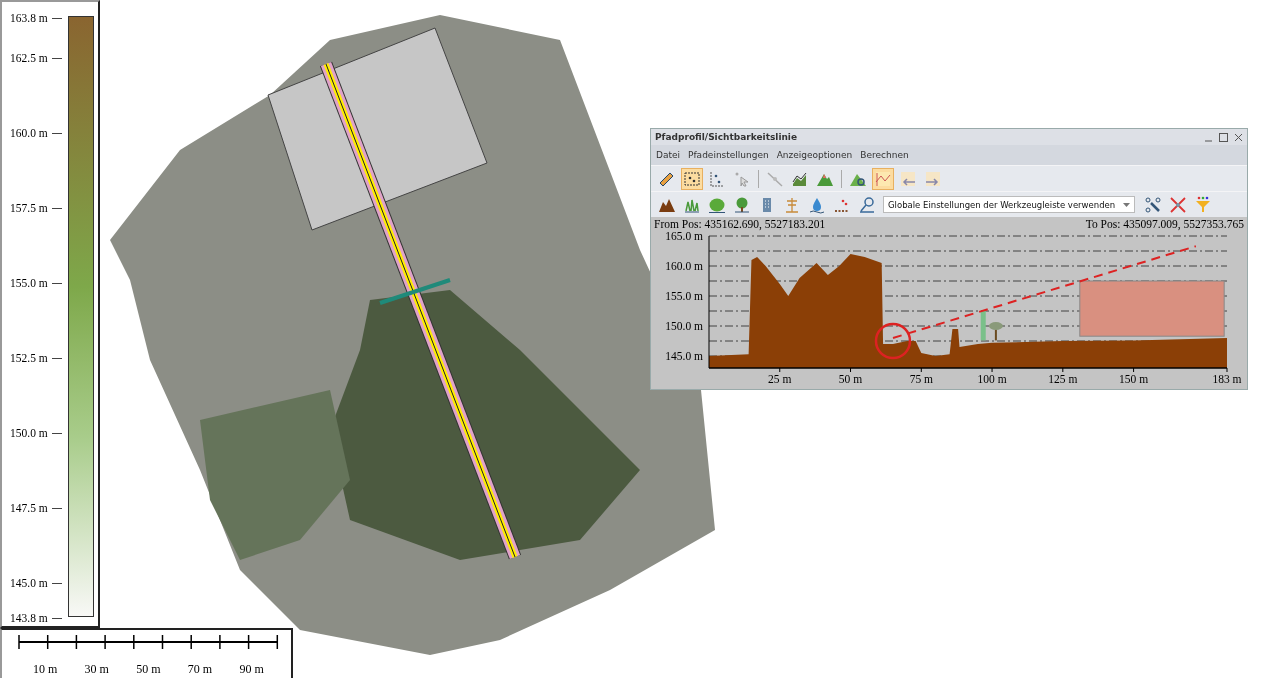 Image resolution: width=1272 pixels, height=678 pixels. Describe the element at coordinates (200, 669) in the screenshot. I see `scale-label: 70 m` at that location.